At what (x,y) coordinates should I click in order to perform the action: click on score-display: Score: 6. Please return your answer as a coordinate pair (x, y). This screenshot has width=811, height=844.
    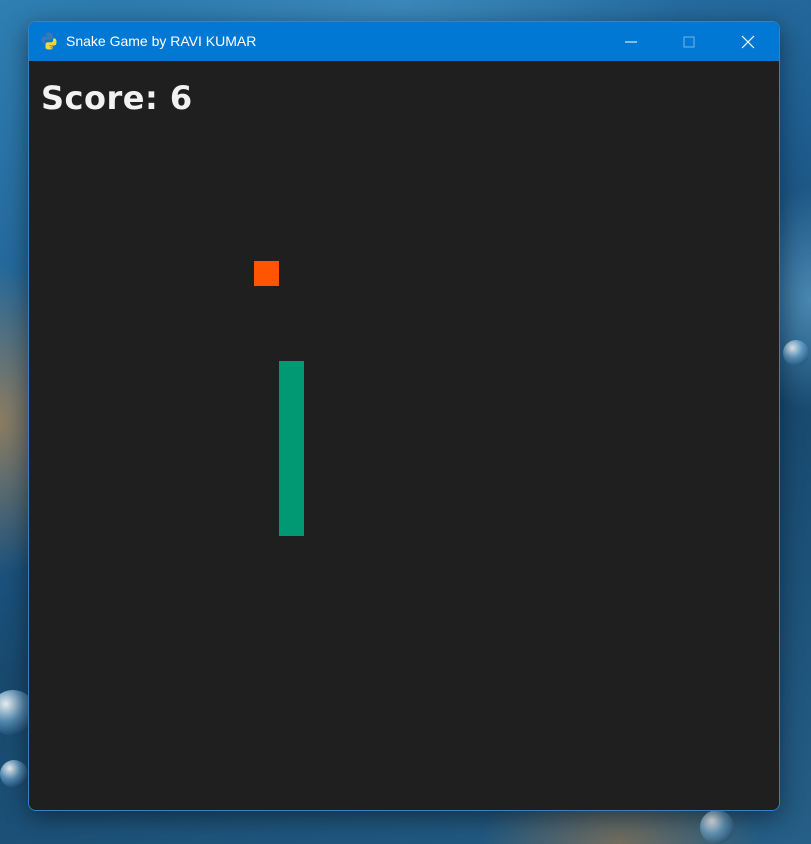
    Looking at the image, I should click on (117, 98).